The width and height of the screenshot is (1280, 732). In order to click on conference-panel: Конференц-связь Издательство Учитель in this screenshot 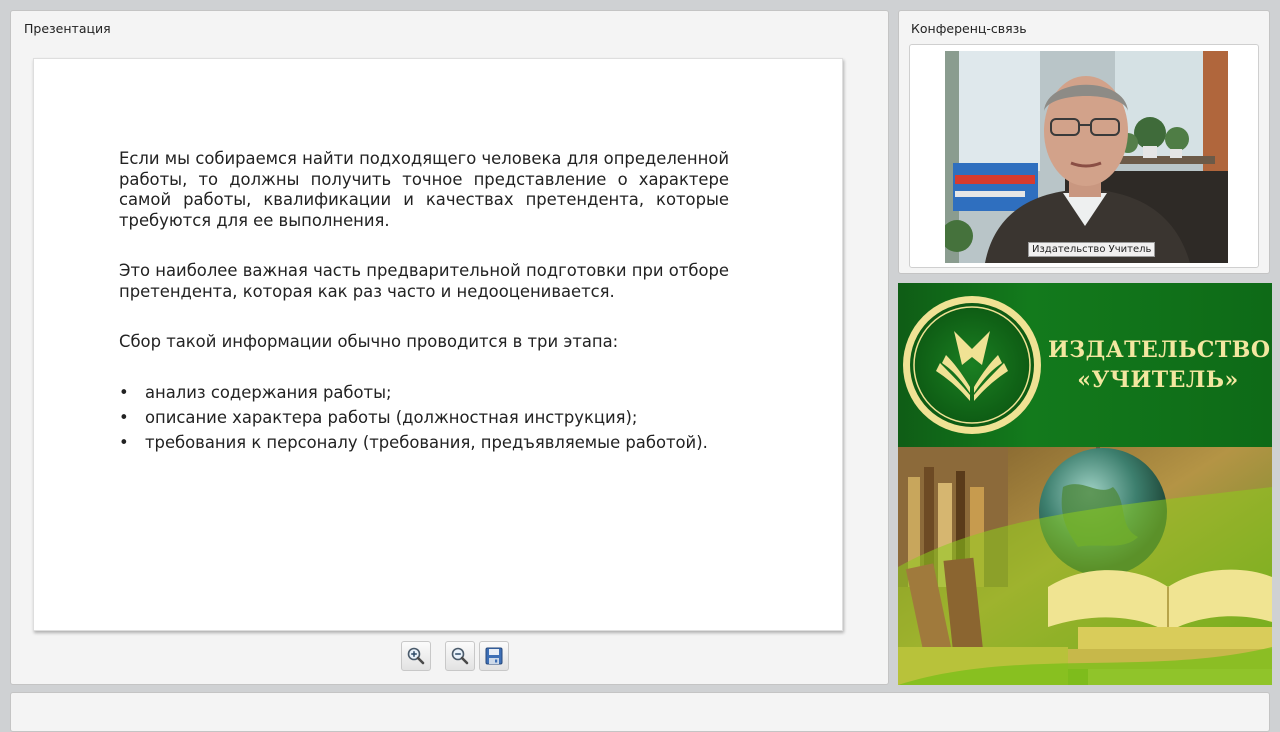, I will do `click(1084, 142)`.